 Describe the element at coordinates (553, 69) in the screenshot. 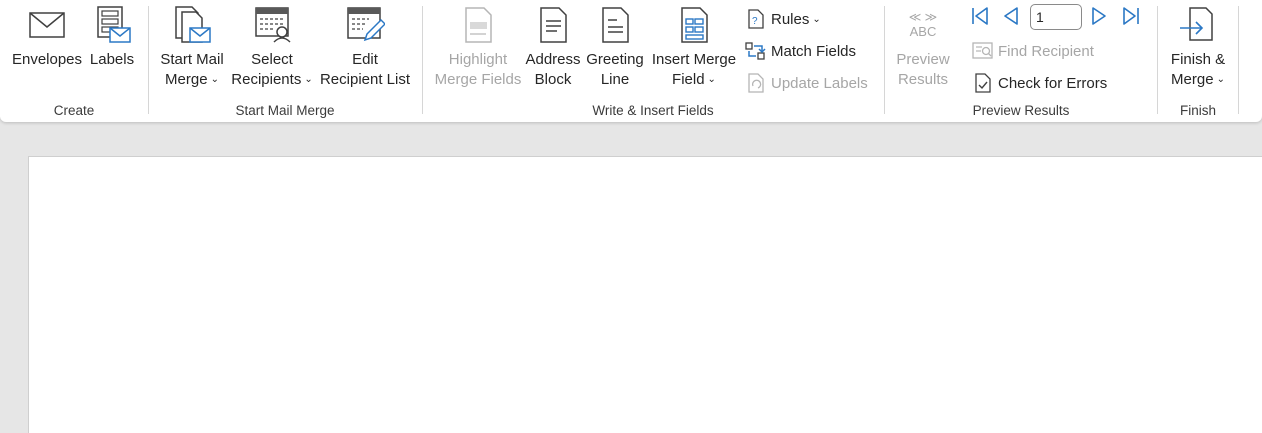

I see `address-block-label: Address Block` at that location.